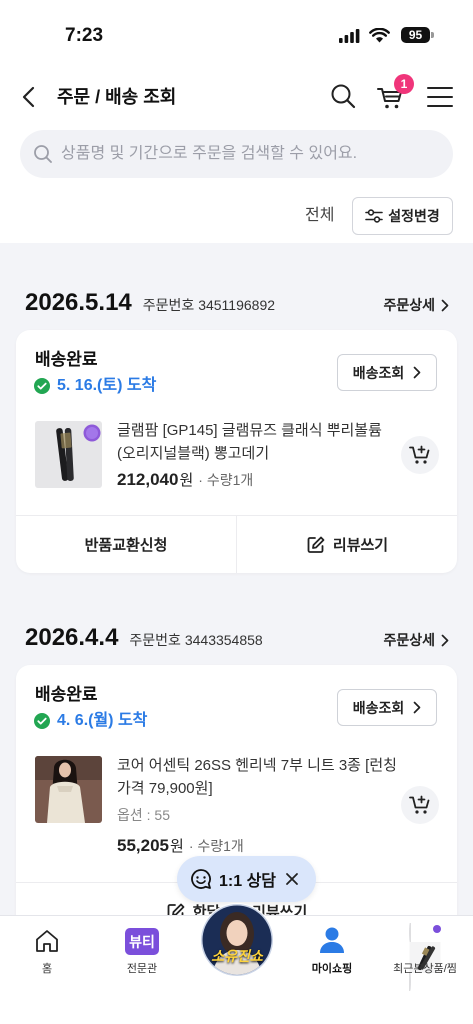  What do you see at coordinates (144, 815) in the screenshot?
I see `product-option: 옵션 : 55` at bounding box center [144, 815].